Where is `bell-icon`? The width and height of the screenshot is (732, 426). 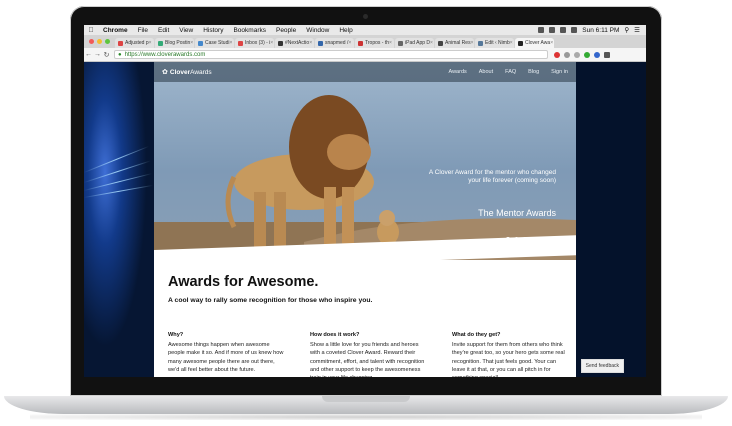 bell-icon is located at coordinates (552, 30).